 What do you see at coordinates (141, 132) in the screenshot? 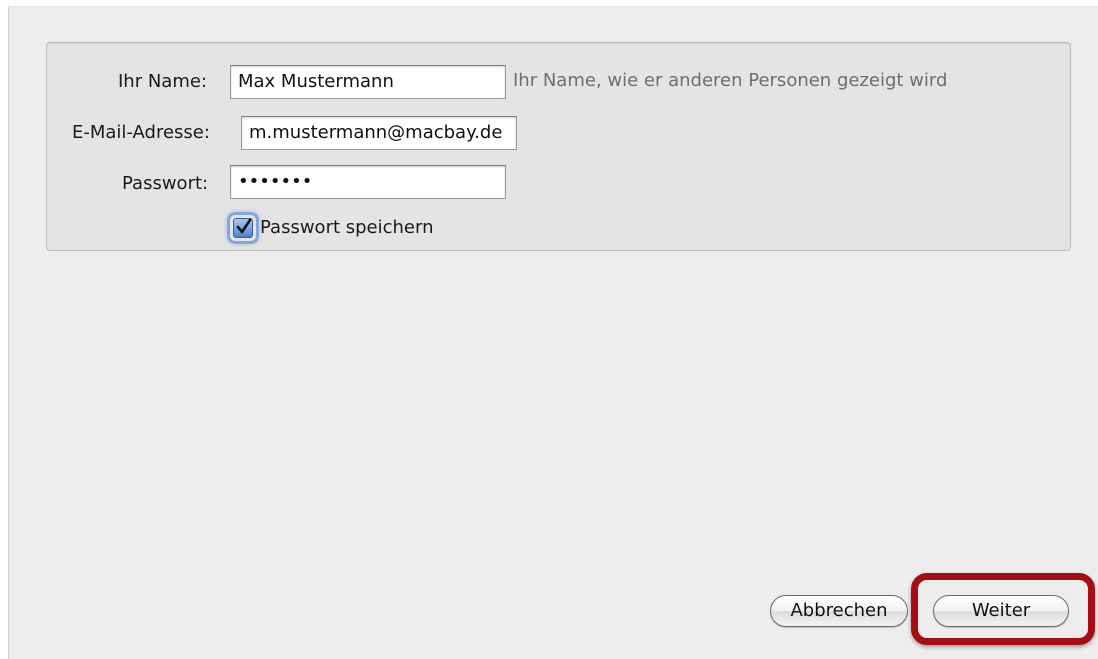
I see `email-label: E-Mail-Adresse:` at bounding box center [141, 132].